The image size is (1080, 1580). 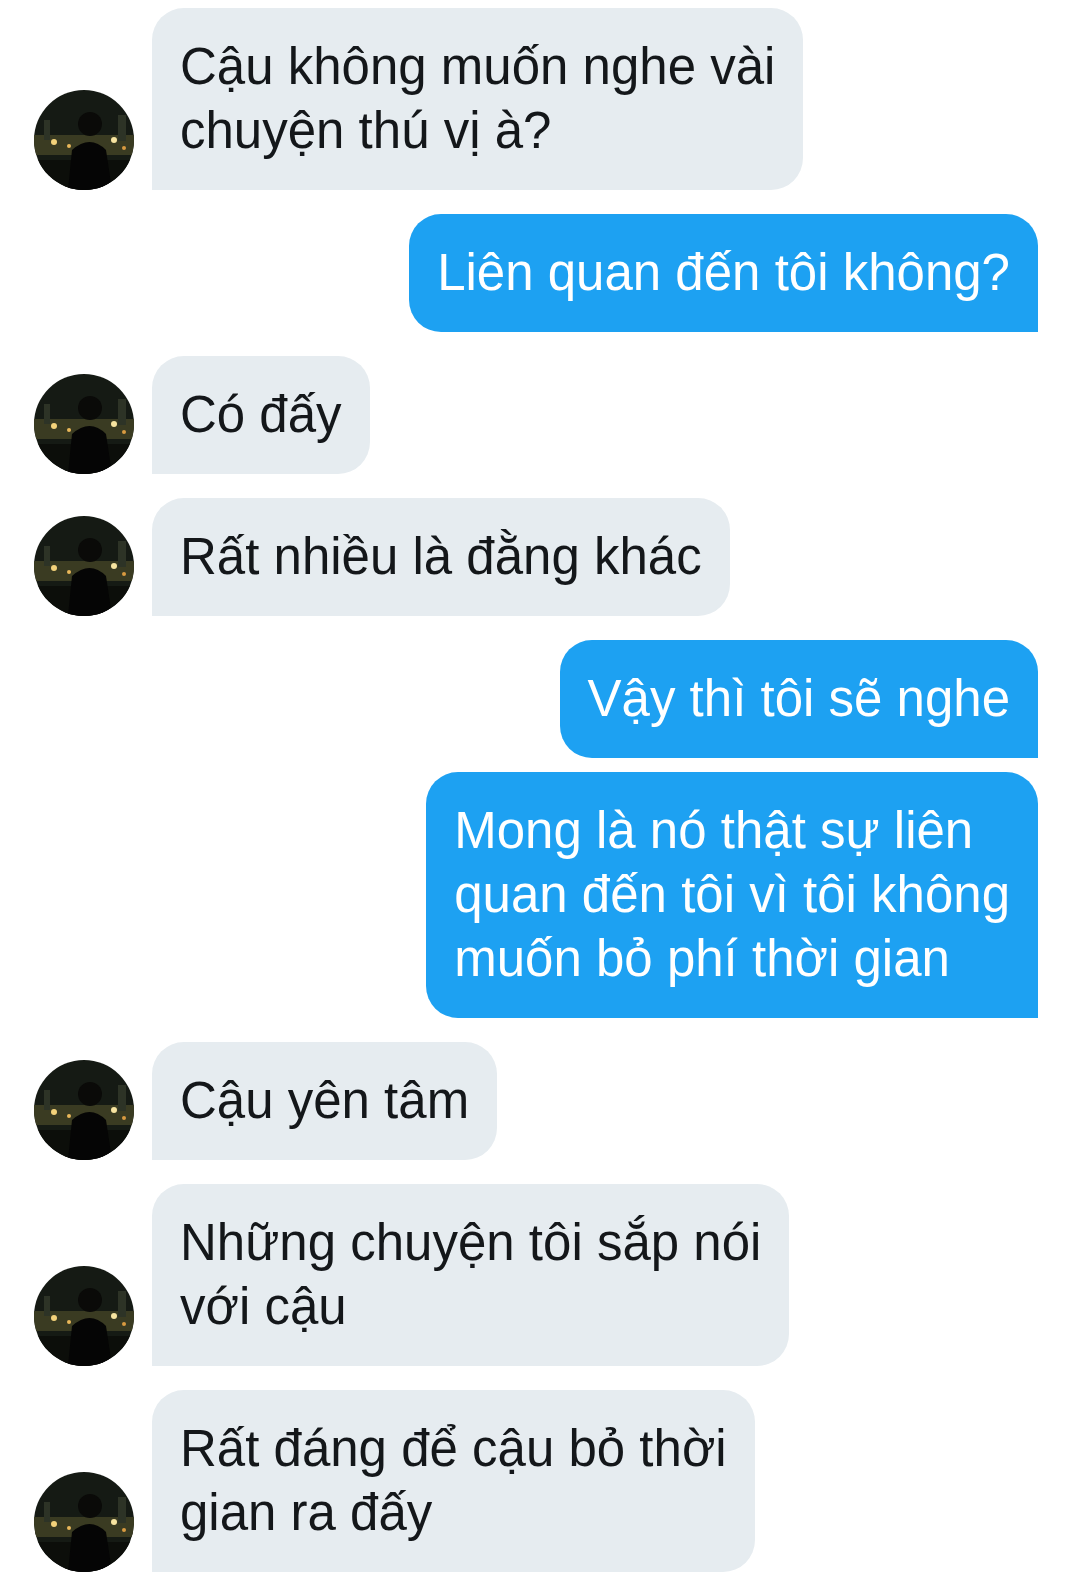 What do you see at coordinates (798, 699) in the screenshot?
I see `message-bubble: Vậy thì tôi sẽ nghe` at bounding box center [798, 699].